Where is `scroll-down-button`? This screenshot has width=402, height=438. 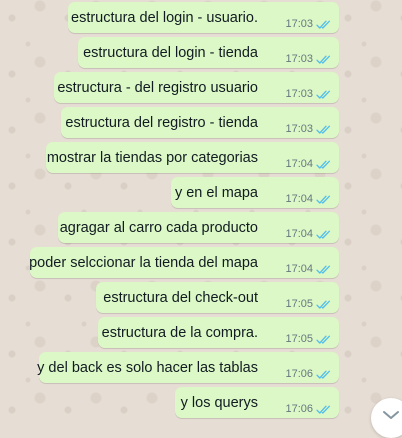 scroll-down-button is located at coordinates (386, 418).